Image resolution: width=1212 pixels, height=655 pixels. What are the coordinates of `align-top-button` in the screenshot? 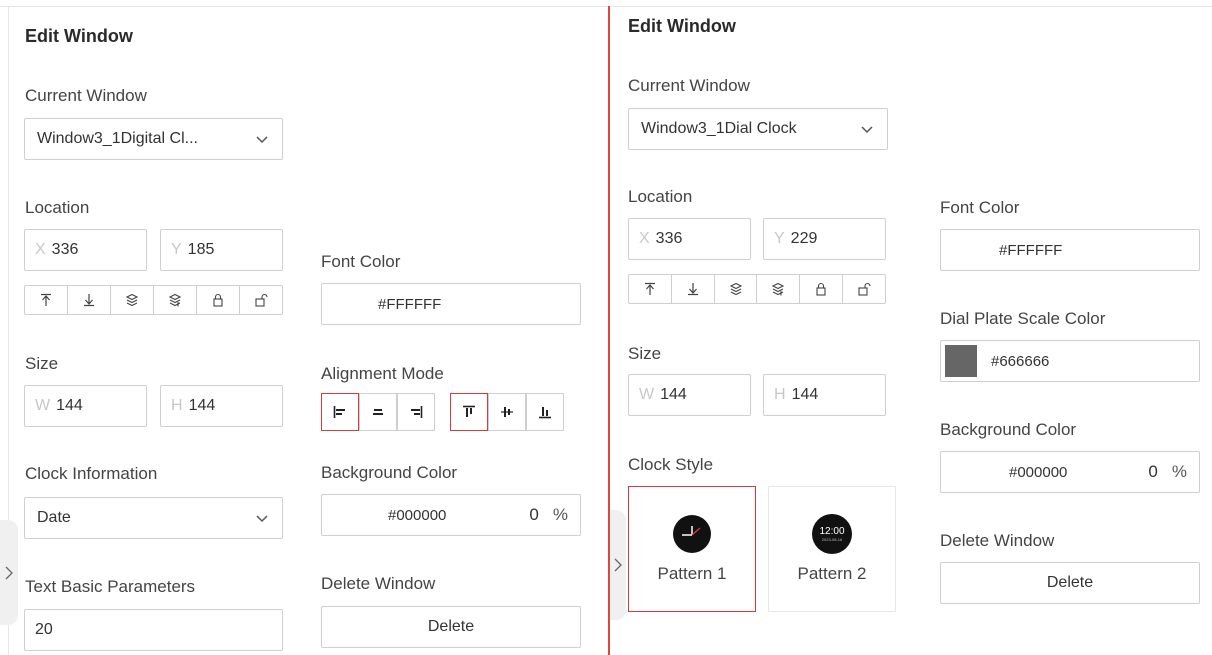 It's located at (469, 412).